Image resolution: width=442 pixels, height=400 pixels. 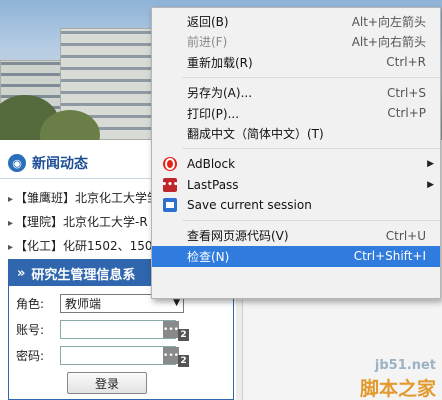 What do you see at coordinates (39, 222) in the screenshot?
I see `news-item-tag: 【理院】` at bounding box center [39, 222].